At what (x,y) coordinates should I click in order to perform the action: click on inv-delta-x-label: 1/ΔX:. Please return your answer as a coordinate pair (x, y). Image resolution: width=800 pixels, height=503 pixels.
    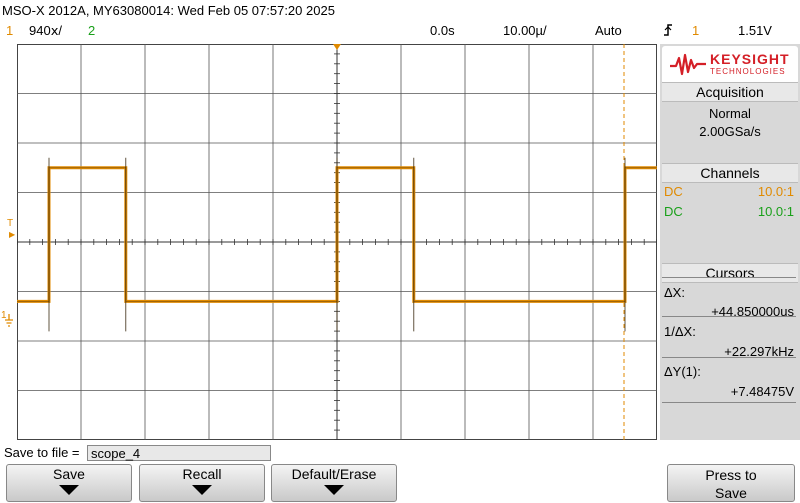
    Looking at the image, I should click on (680, 331).